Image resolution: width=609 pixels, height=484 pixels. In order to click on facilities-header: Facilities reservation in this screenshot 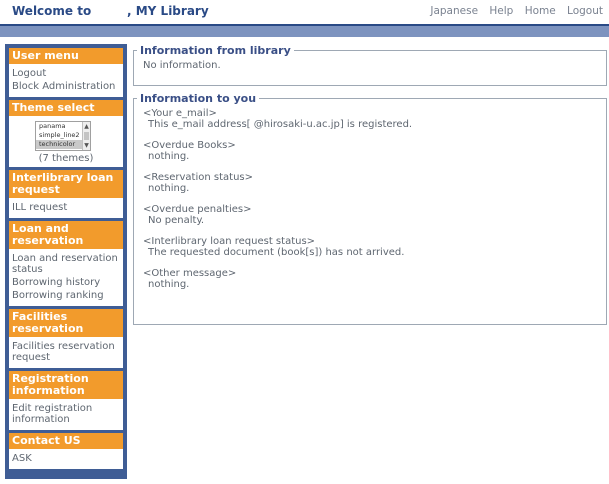, I will do `click(66, 323)`.